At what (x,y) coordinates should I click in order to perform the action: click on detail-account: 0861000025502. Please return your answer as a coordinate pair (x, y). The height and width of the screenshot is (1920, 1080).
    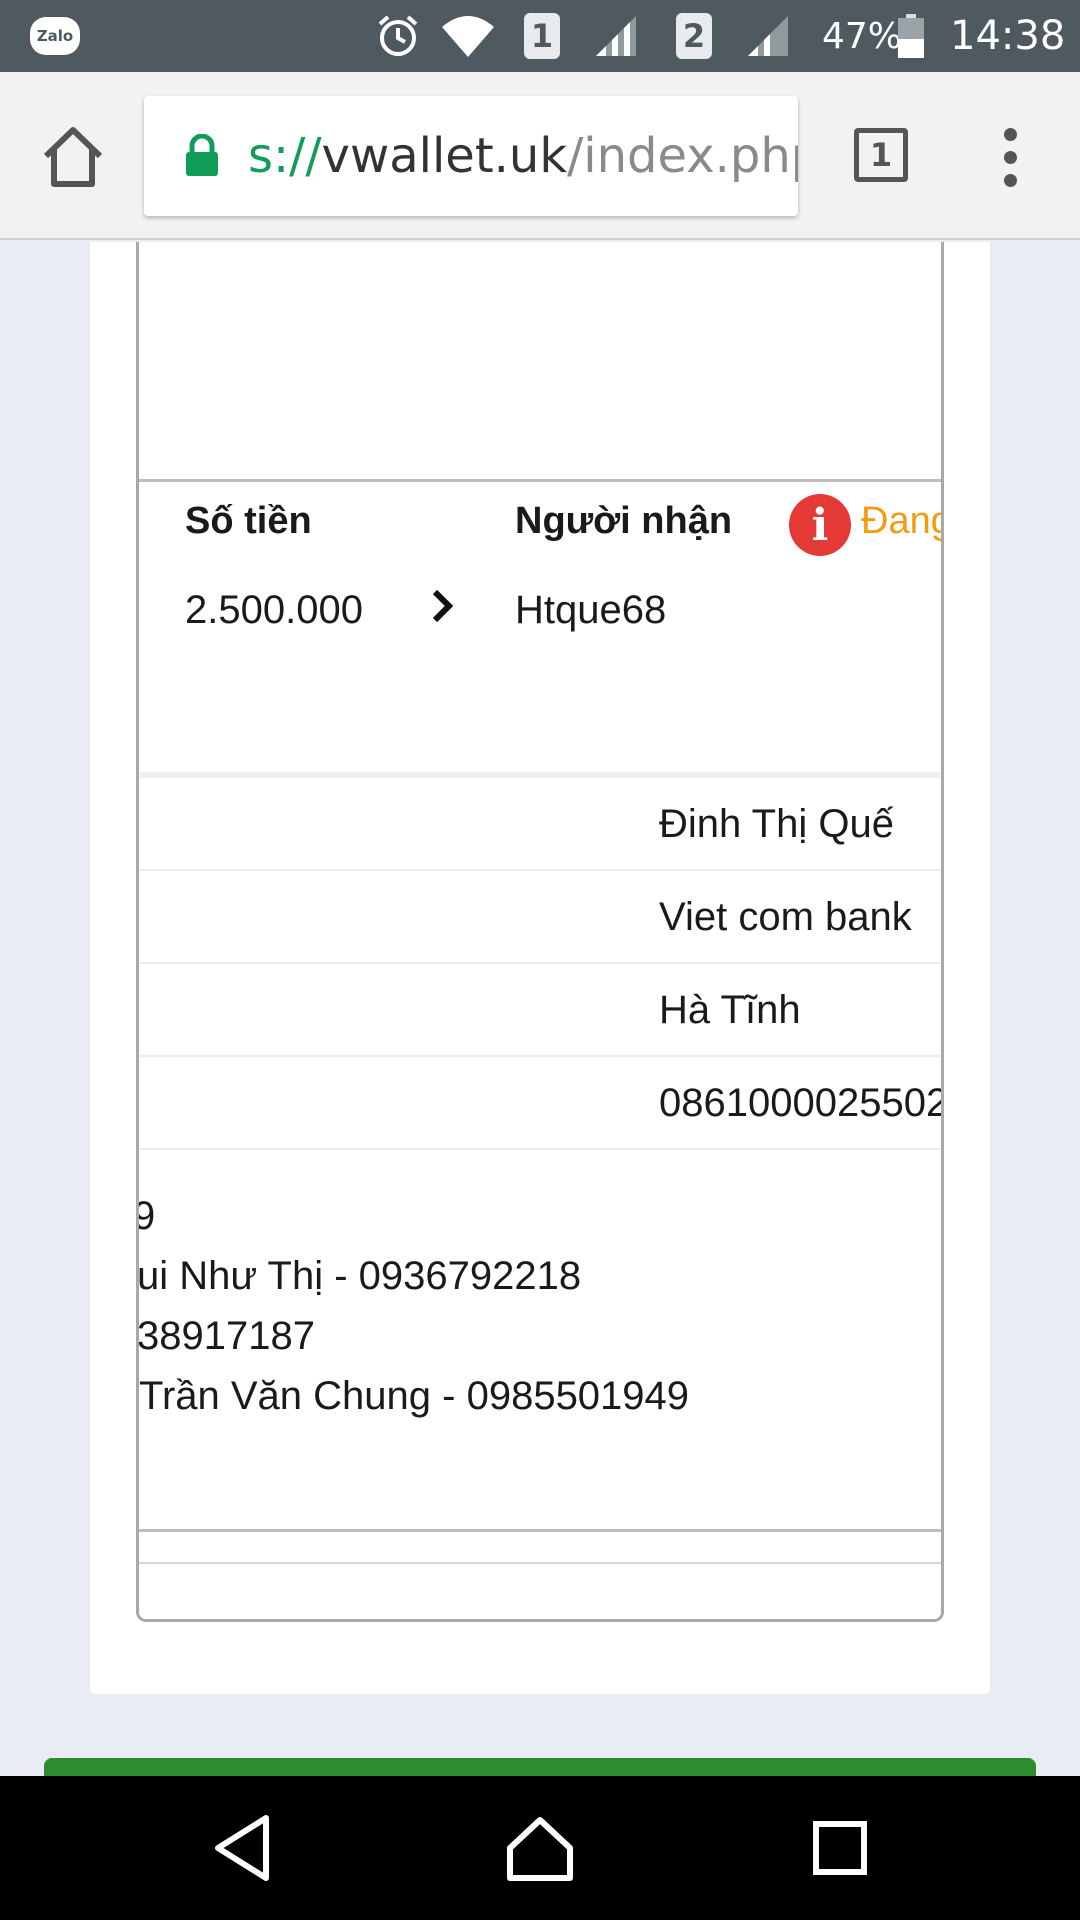
    Looking at the image, I should click on (801, 1103).